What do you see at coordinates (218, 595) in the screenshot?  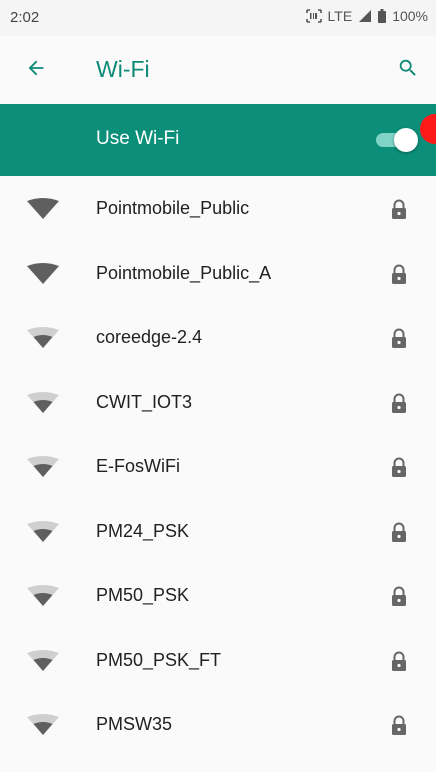 I see `network-row: PM50_PSK` at bounding box center [218, 595].